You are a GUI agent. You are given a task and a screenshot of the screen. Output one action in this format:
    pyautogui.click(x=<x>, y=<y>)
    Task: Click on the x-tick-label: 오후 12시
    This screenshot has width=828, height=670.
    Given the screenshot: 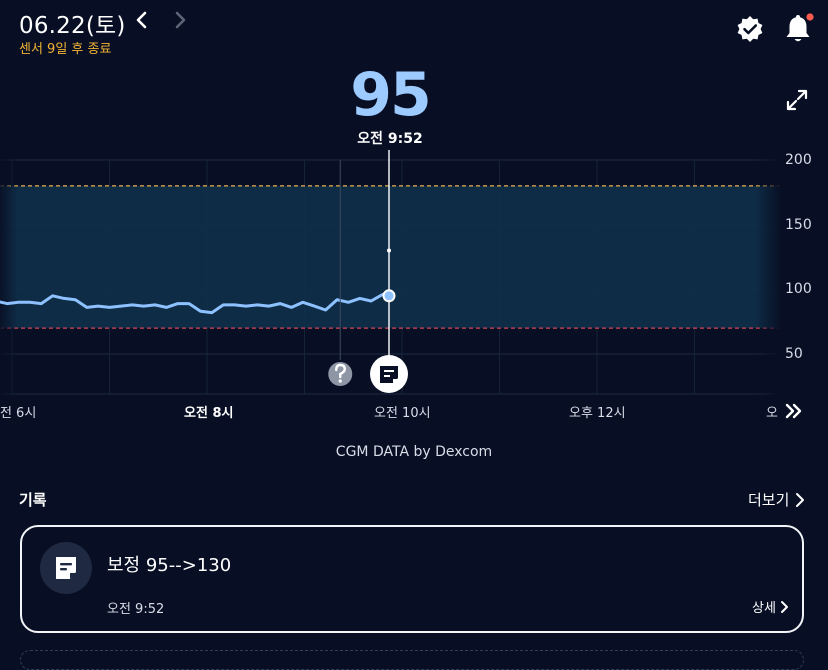 What is the action you would take?
    pyautogui.click(x=597, y=413)
    